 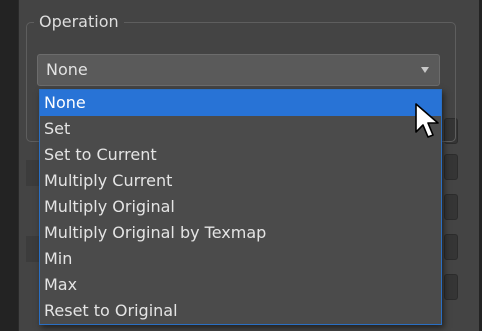 I want to click on dropdown-item: Set to Current, so click(x=240, y=155).